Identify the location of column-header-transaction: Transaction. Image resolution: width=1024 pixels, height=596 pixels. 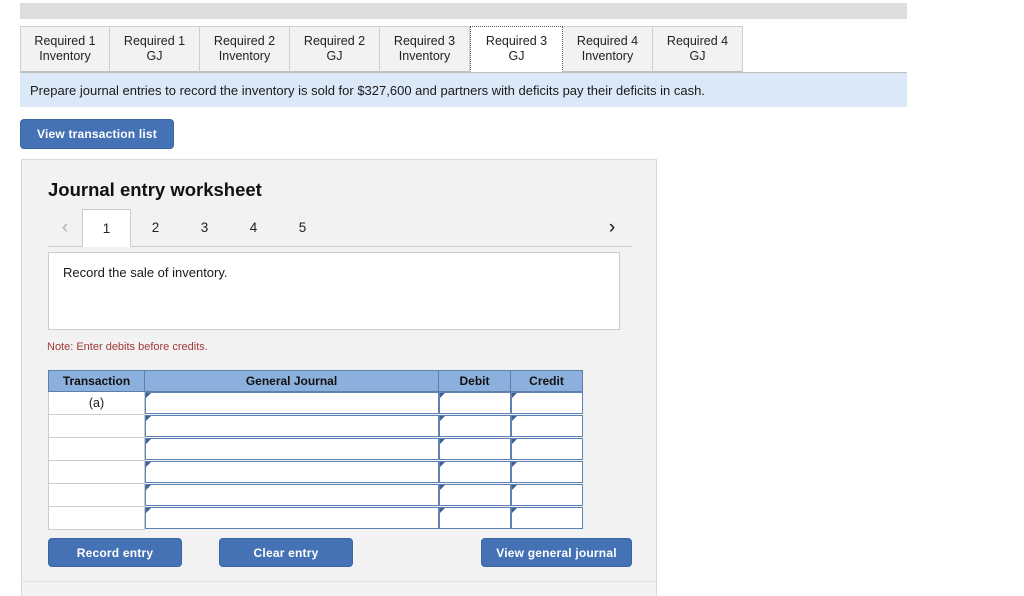
(96, 381).